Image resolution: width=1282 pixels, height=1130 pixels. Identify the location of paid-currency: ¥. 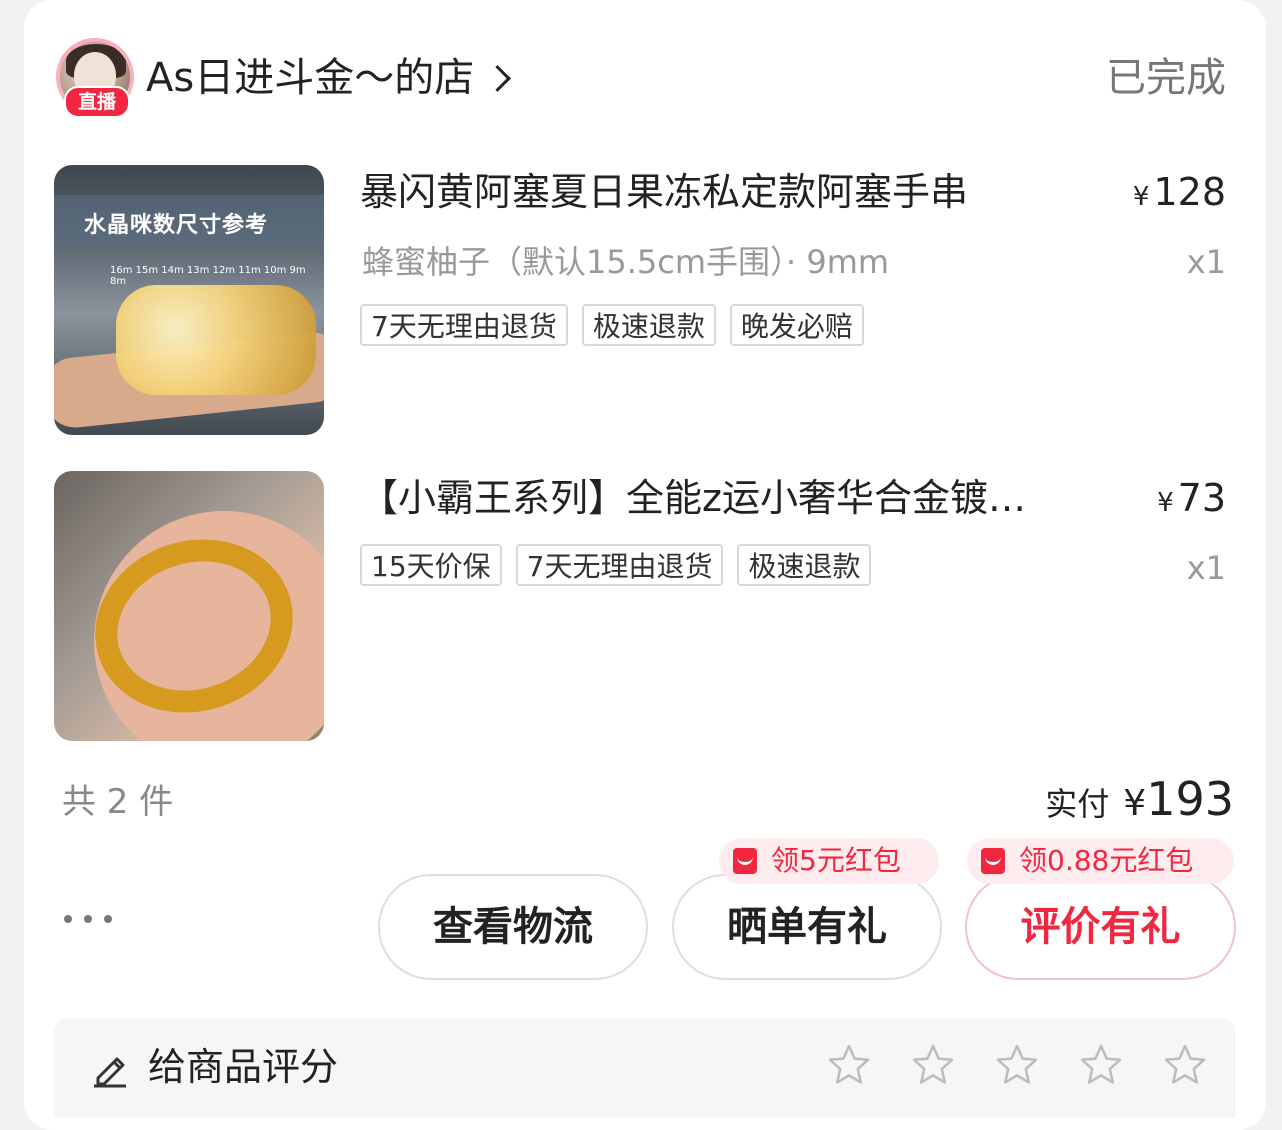
(1135, 803).